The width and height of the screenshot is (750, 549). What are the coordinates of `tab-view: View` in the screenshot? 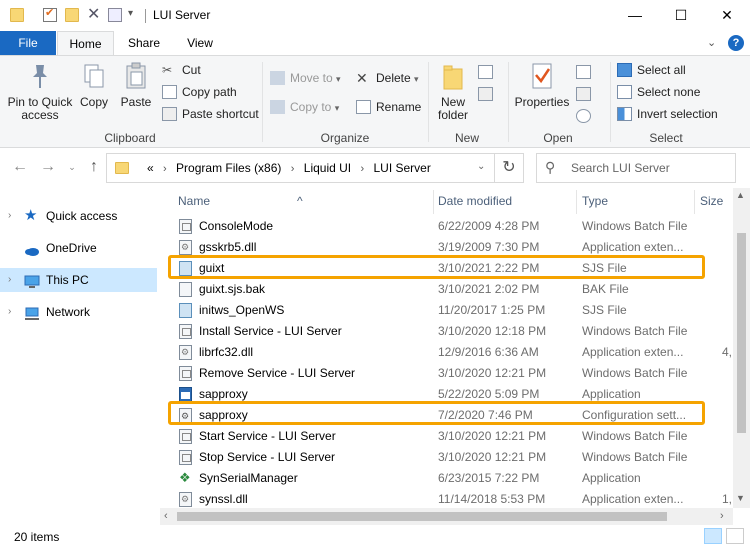 It's located at (200, 43).